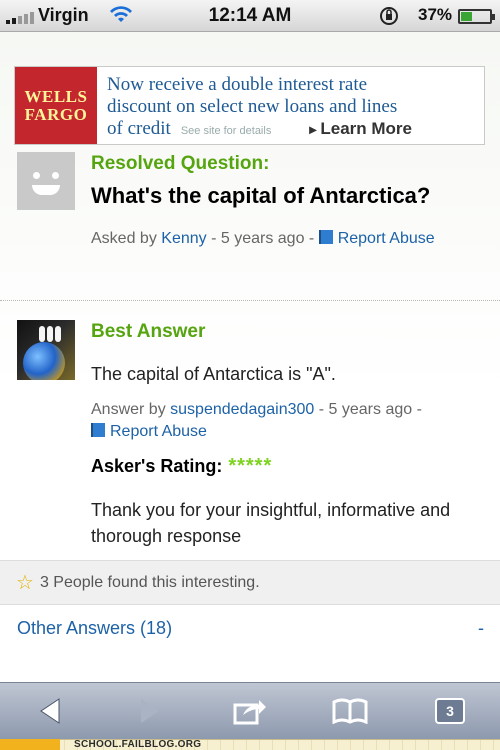  I want to click on tabs-icon: 3, so click(450, 711).